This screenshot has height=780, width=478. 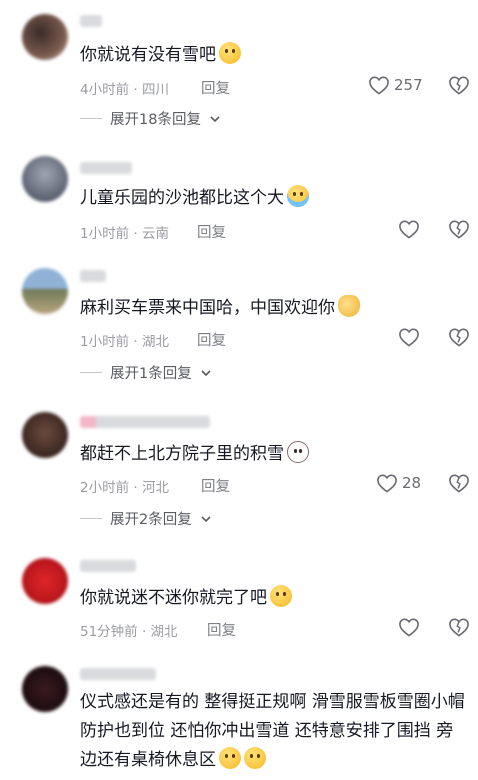 I want to click on laugh-cry-emoji-icon, so click(x=298, y=196).